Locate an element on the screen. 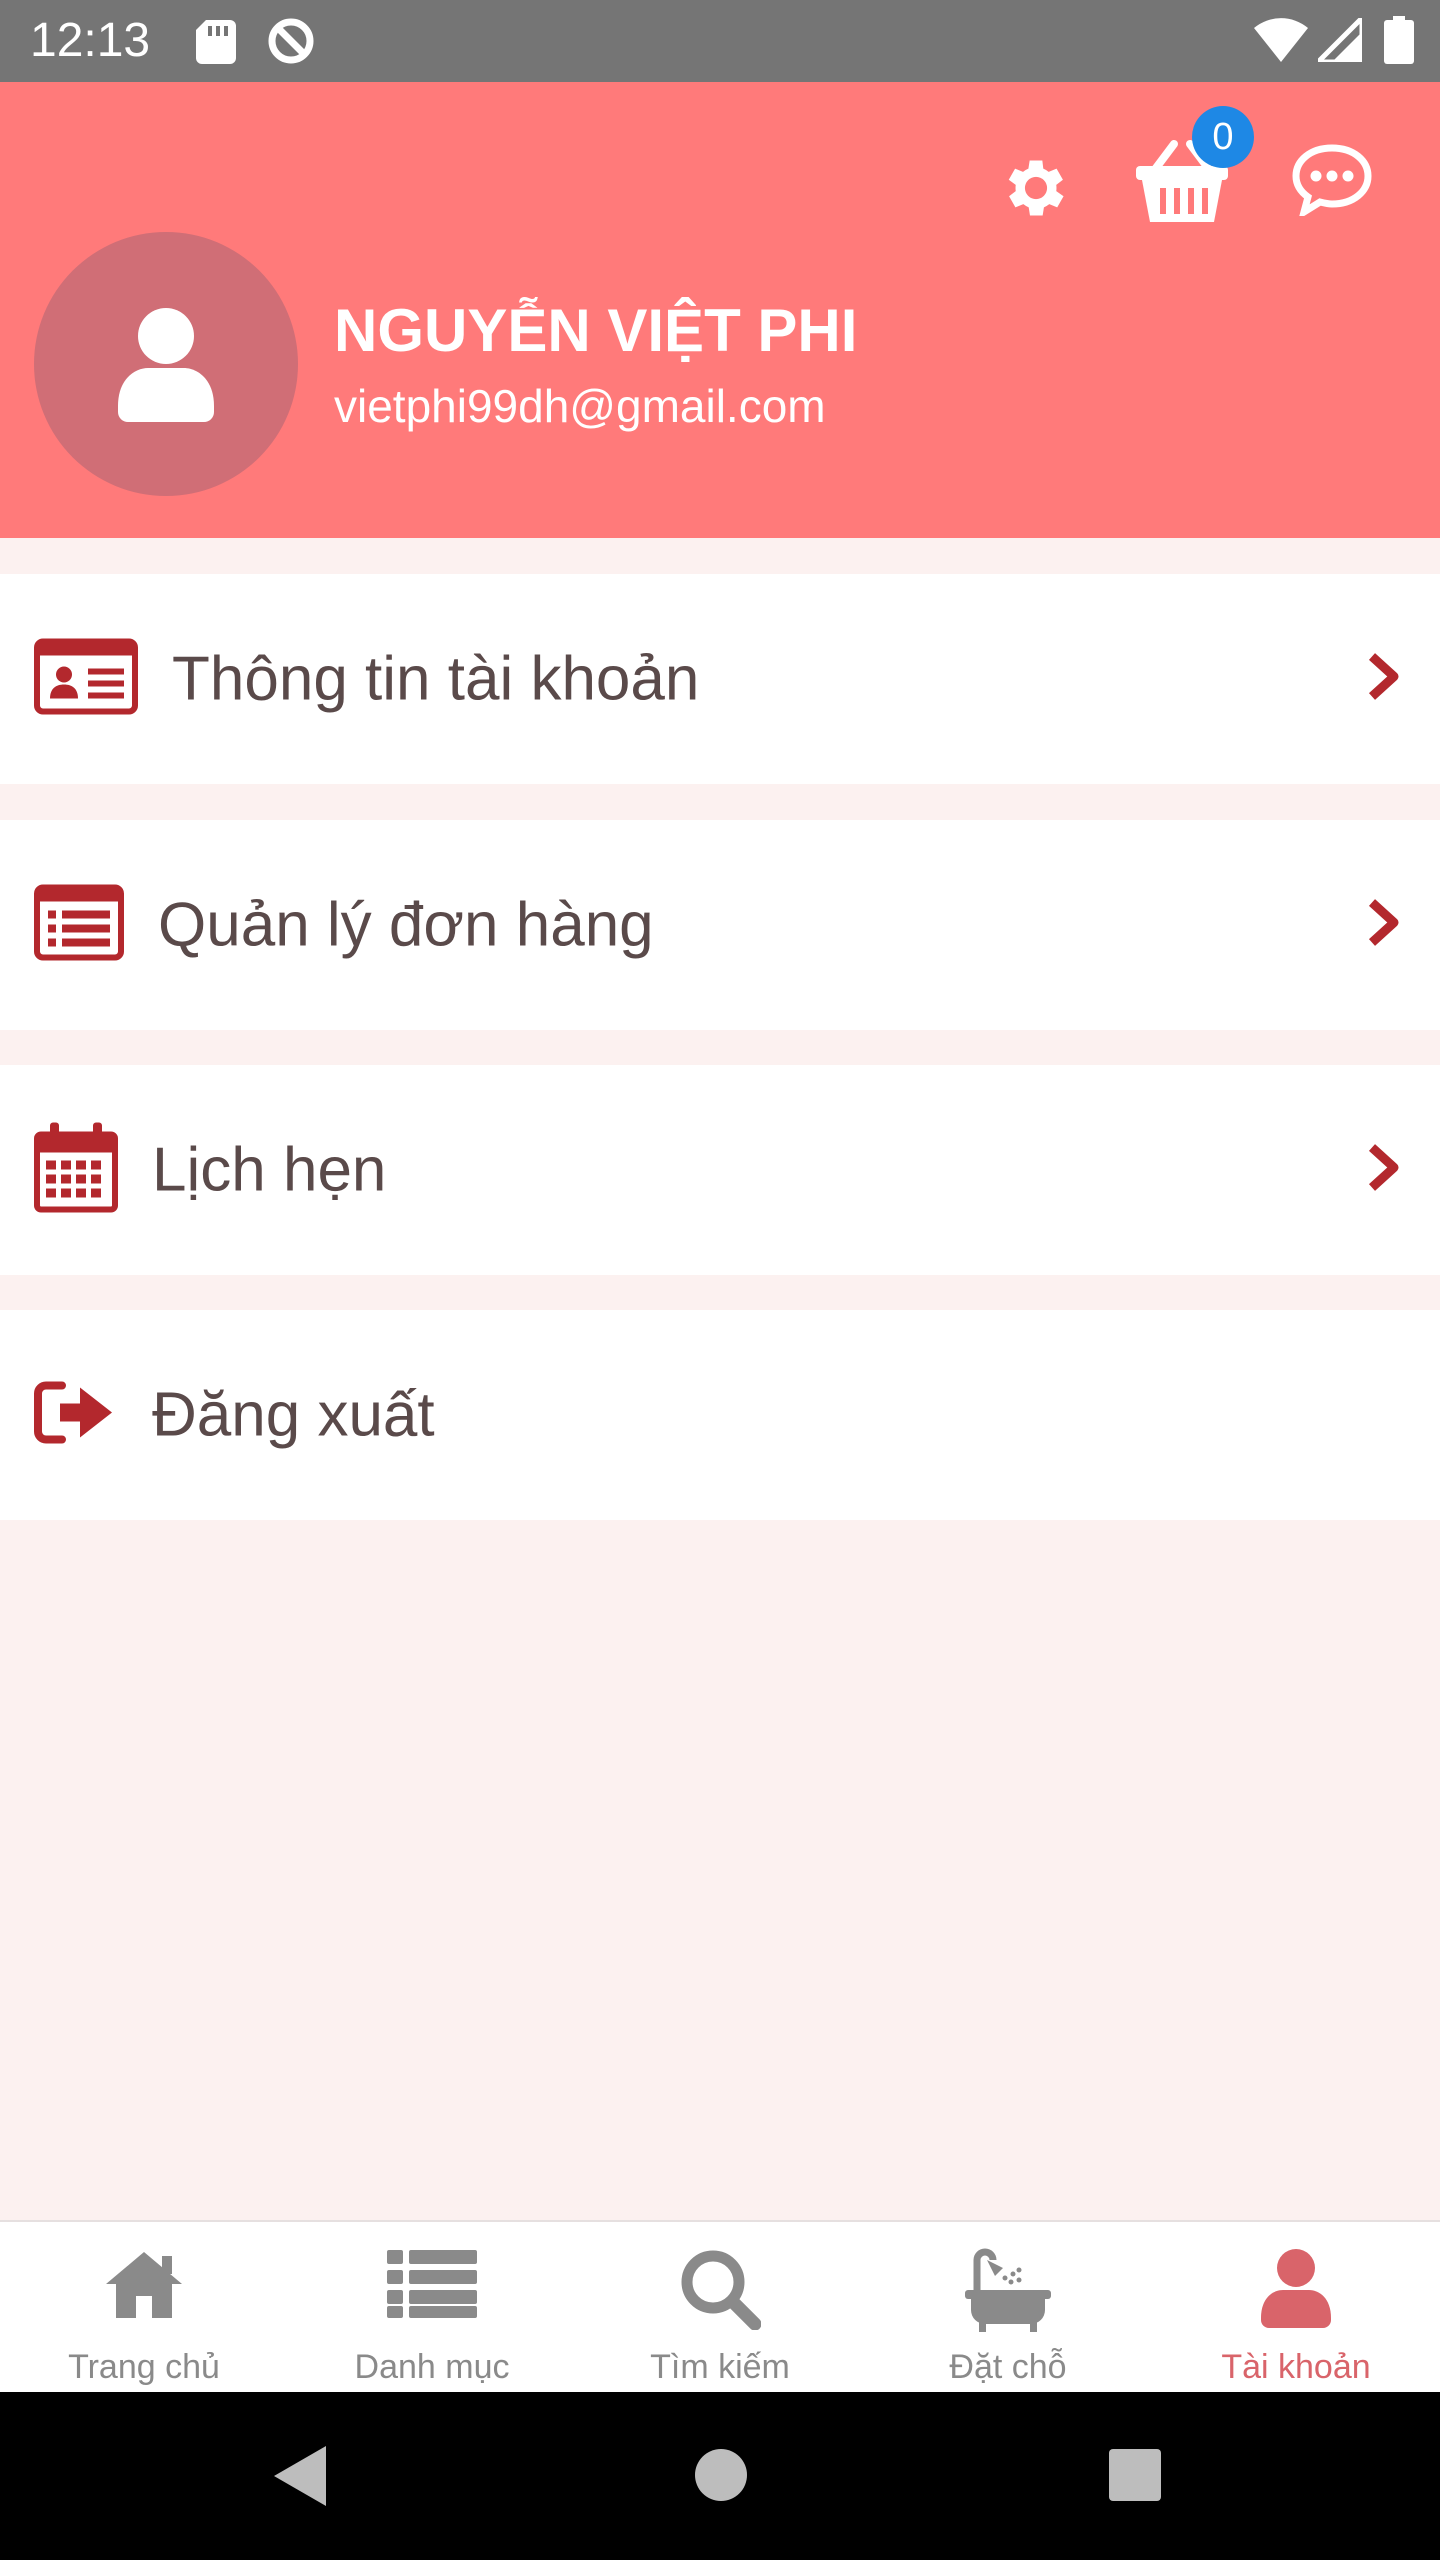  menu-item-account-info: Thông tin tài khoản is located at coordinates (720, 679).